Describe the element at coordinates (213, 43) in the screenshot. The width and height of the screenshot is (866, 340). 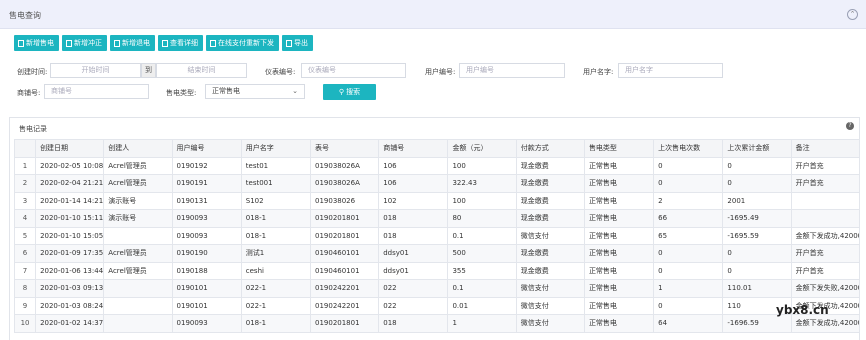
I see `refresh-icon` at that location.